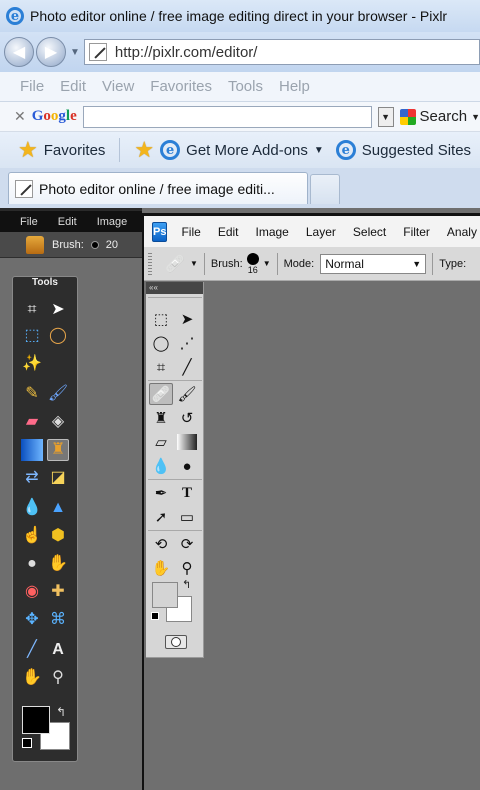 Image resolution: width=480 pixels, height=790 pixels. I want to click on options-grip, so click(150, 263).